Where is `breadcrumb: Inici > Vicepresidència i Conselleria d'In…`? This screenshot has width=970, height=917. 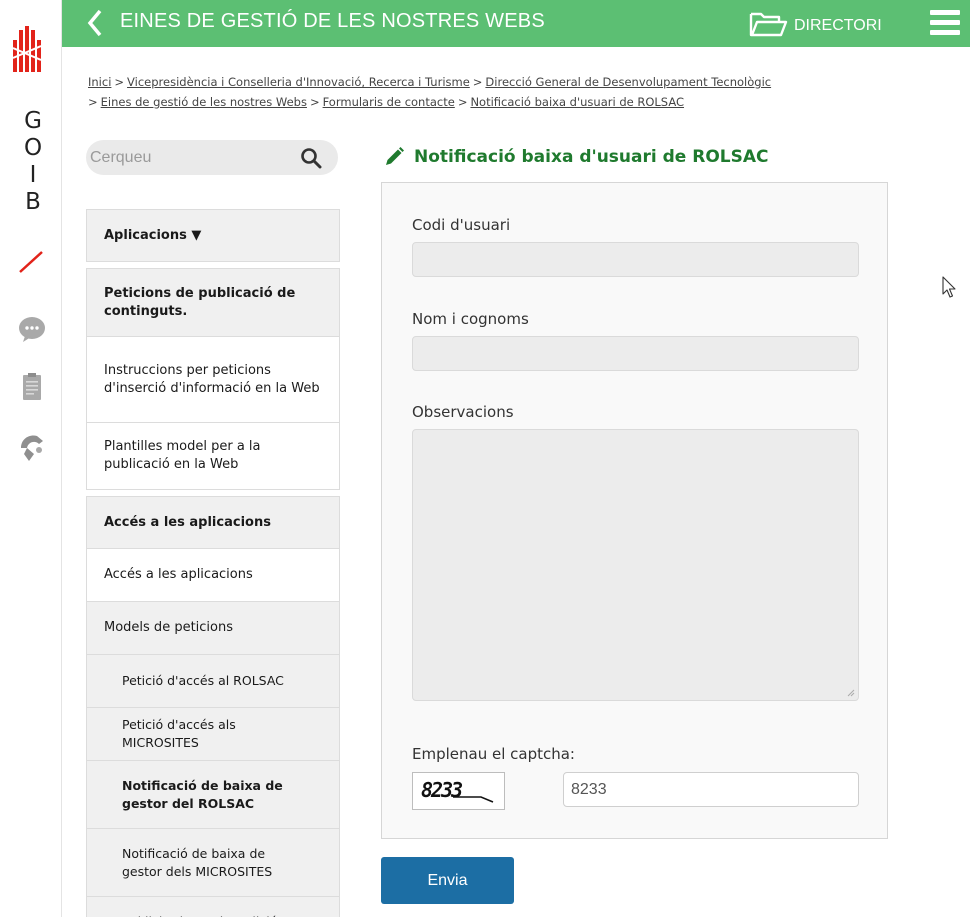 breadcrumb: Inici > Vicepresidència i Conselleria d'In… is located at coordinates (430, 92).